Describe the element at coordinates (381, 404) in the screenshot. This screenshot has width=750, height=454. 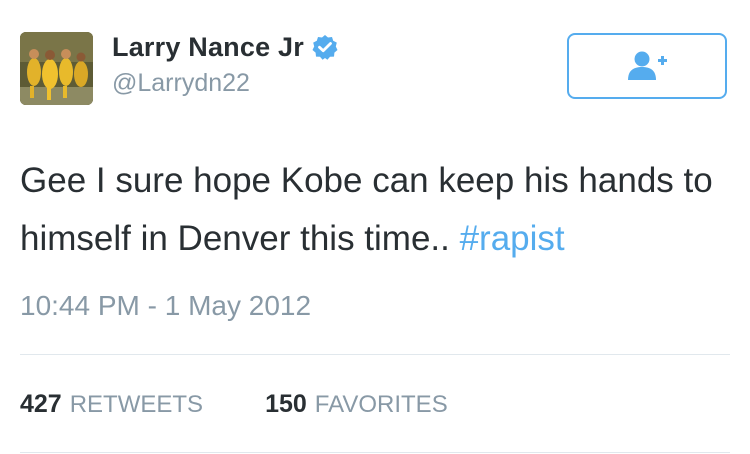
I see `favorites-label: FAVORITES` at that location.